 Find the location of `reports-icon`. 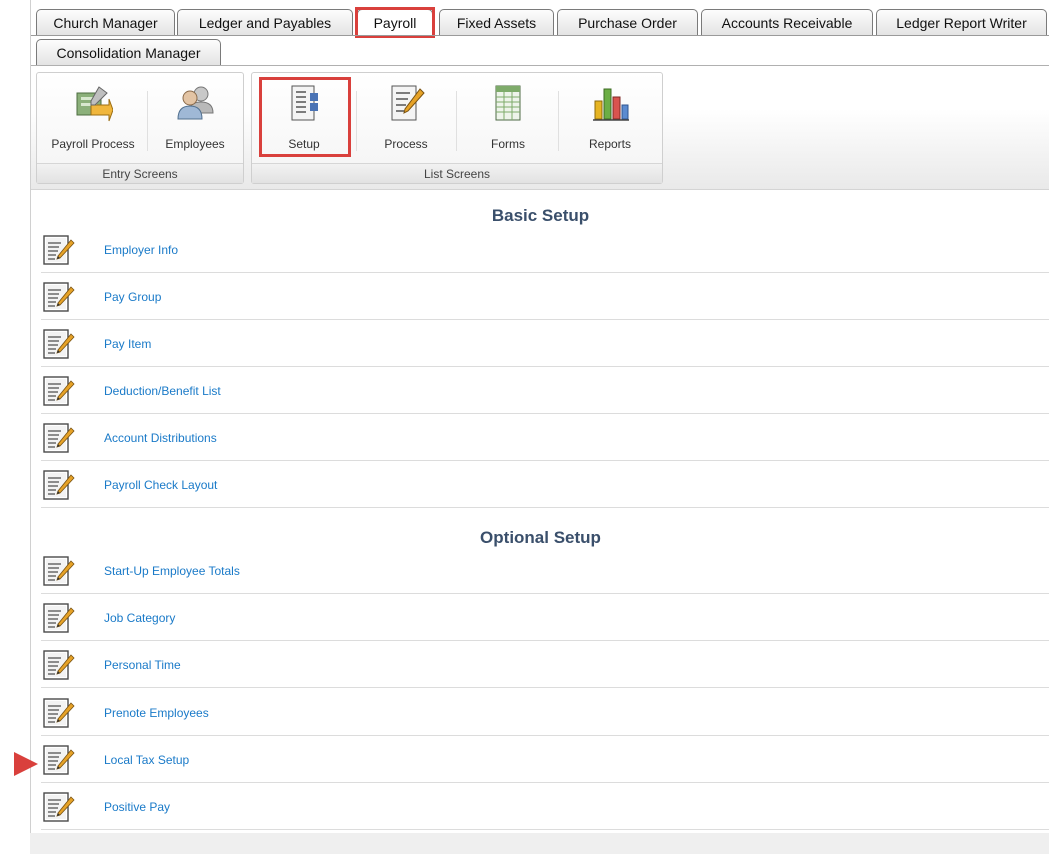

reports-icon is located at coordinates (611, 104).